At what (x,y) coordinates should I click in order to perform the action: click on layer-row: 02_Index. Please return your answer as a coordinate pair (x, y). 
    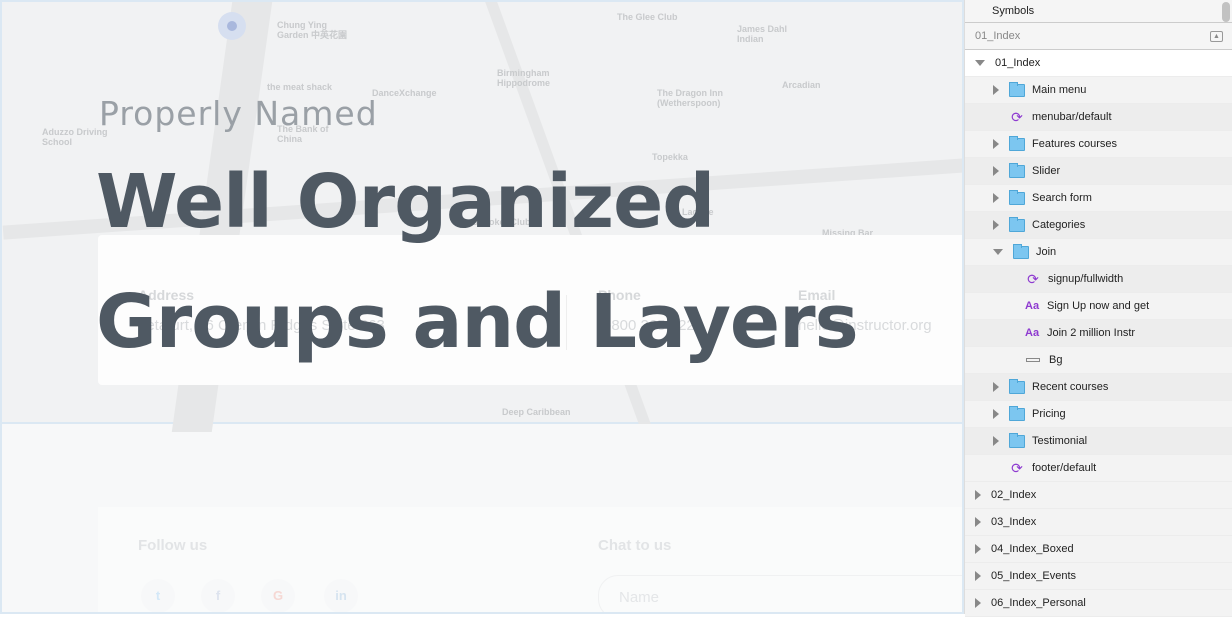
    Looking at the image, I should click on (1098, 495).